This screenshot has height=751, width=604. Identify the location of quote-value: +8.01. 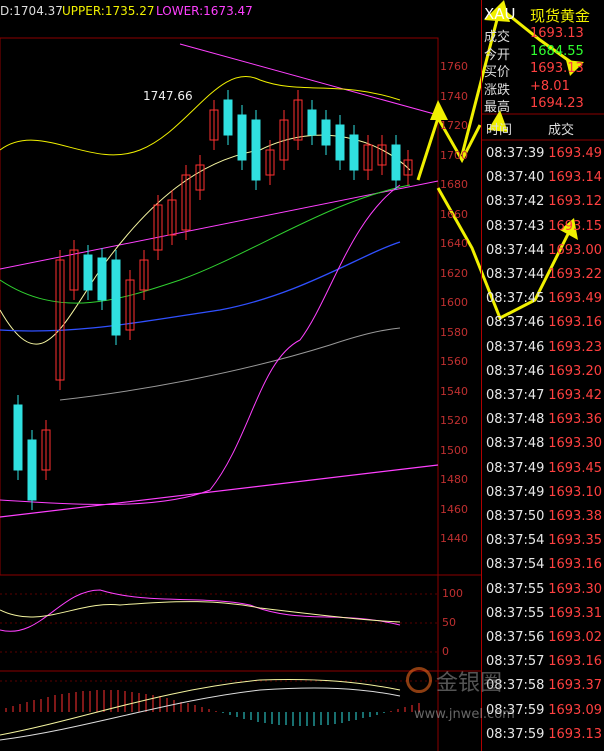
(550, 86).